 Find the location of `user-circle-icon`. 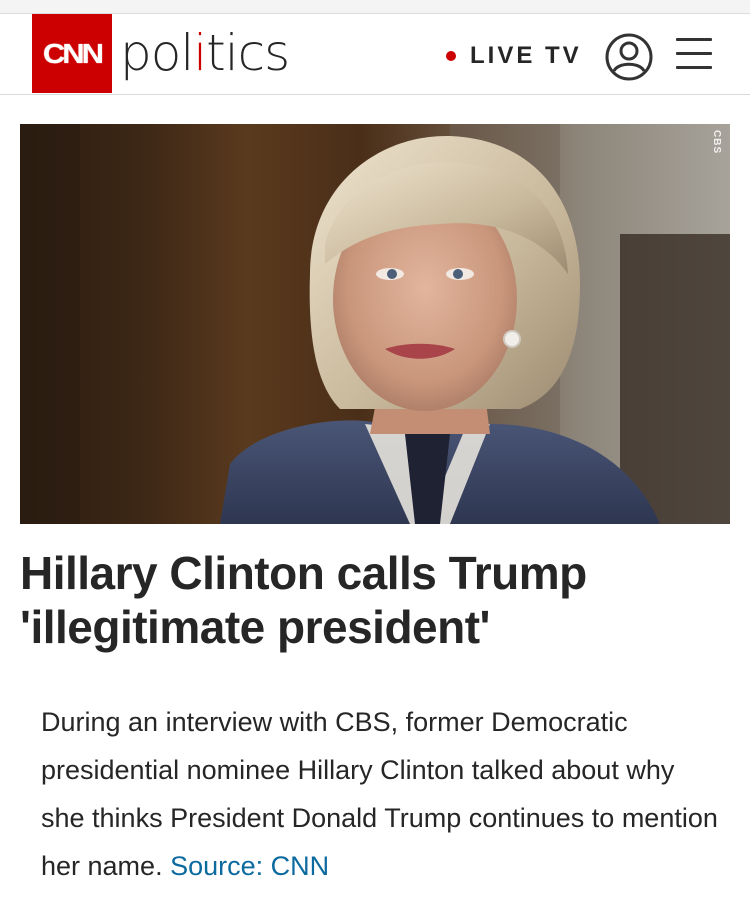

user-circle-icon is located at coordinates (629, 57).